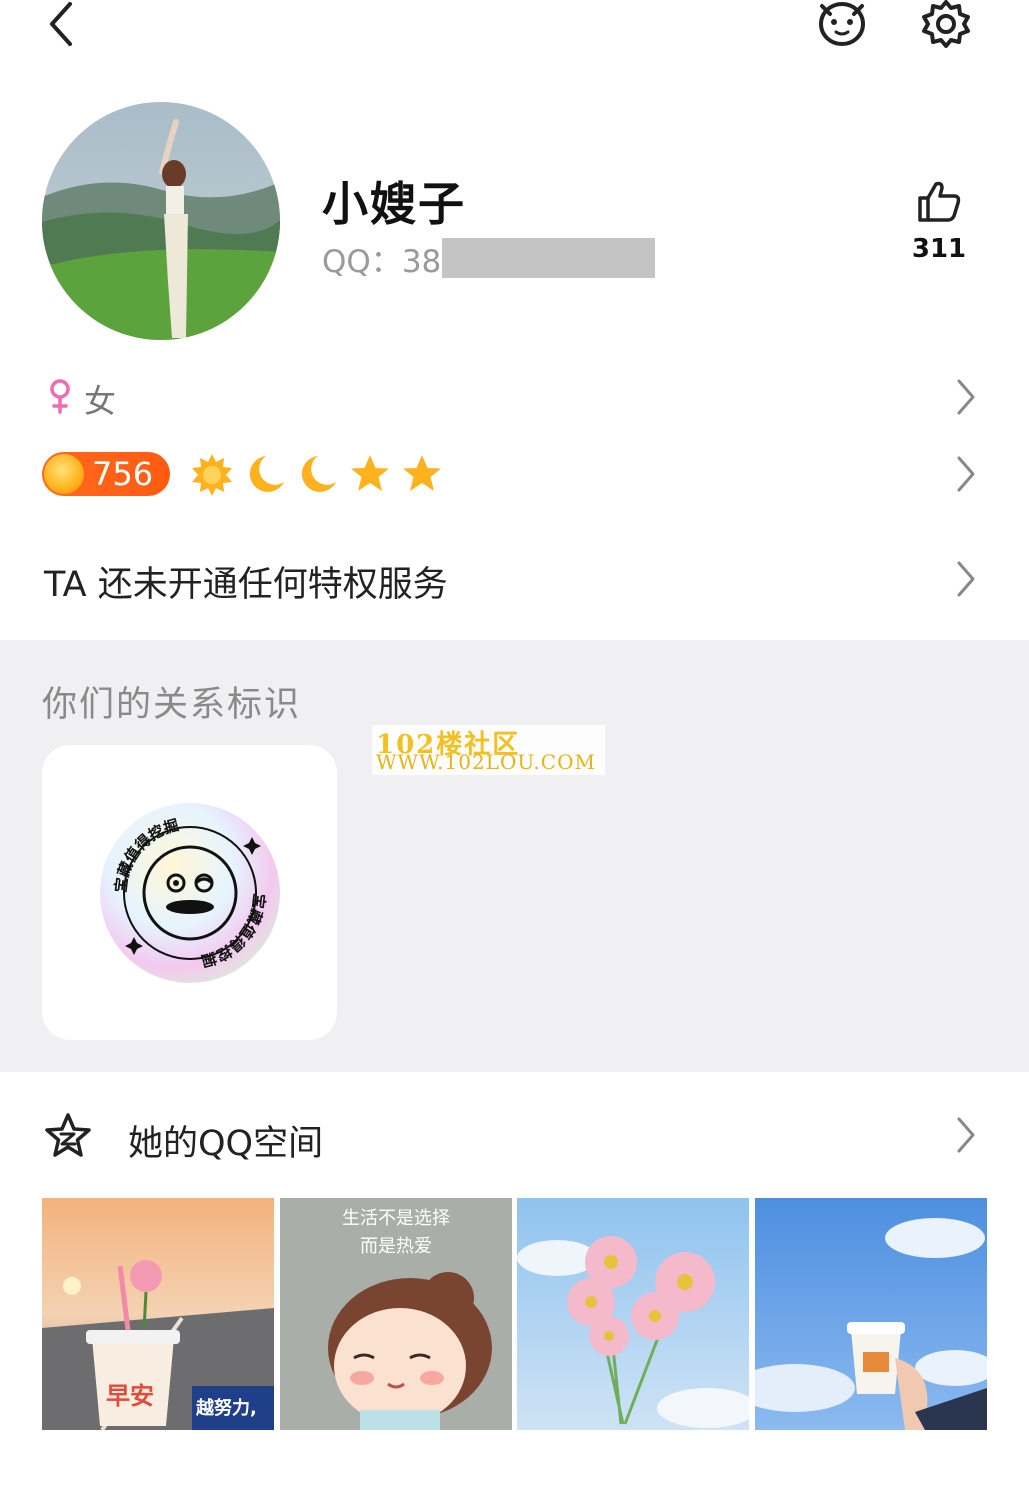  I want to click on relation-badge: 宝藏值得挖掘 宝藏值得挖掘, so click(190, 893).